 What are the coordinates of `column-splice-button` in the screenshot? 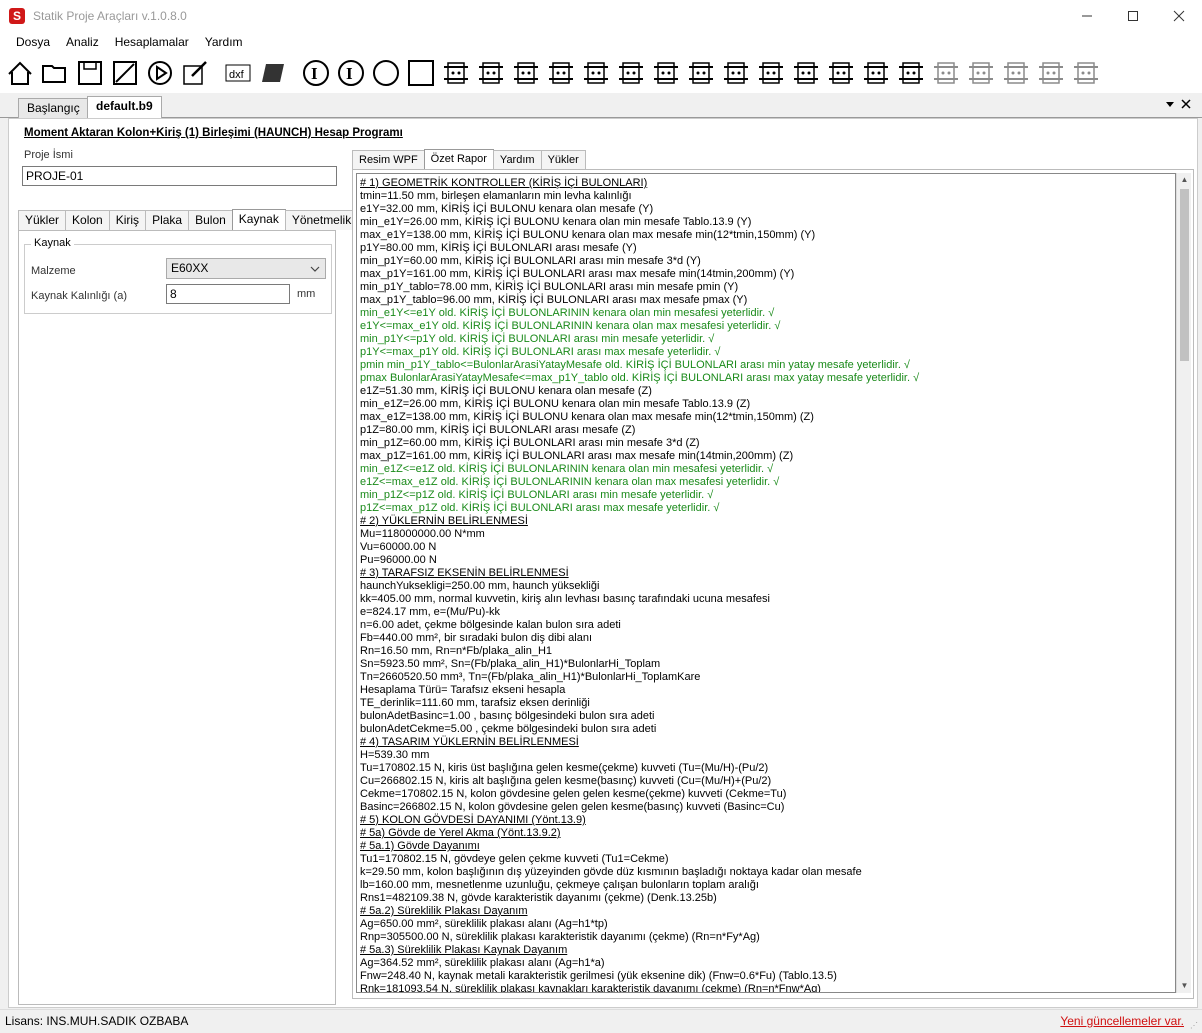 It's located at (806, 73).